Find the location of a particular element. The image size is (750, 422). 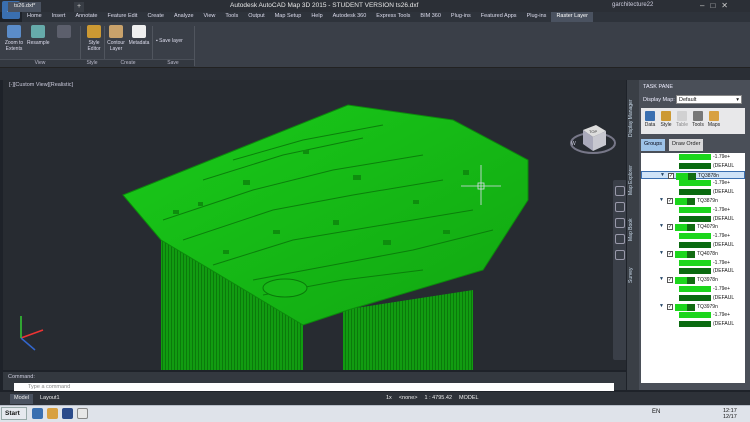

tab-map-setup: Map Setup is located at coordinates (288, 17).